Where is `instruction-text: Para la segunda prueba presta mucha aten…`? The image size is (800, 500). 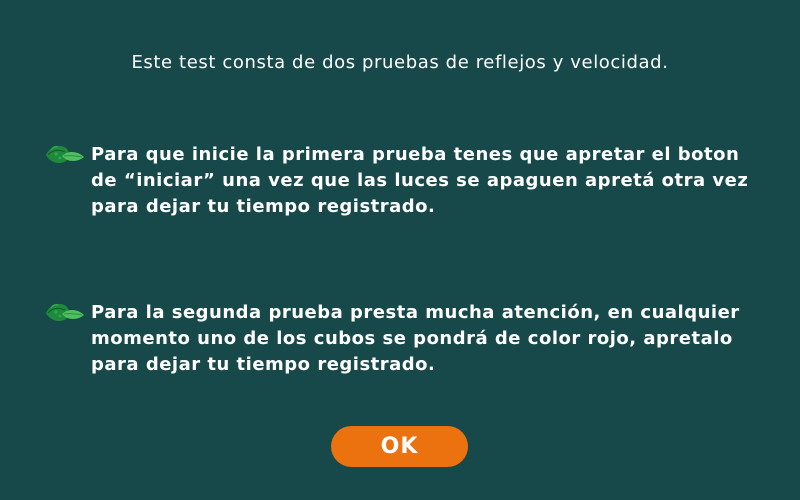
instruction-text: Para la segunda prueba presta mucha aten… is located at coordinates (415, 338).